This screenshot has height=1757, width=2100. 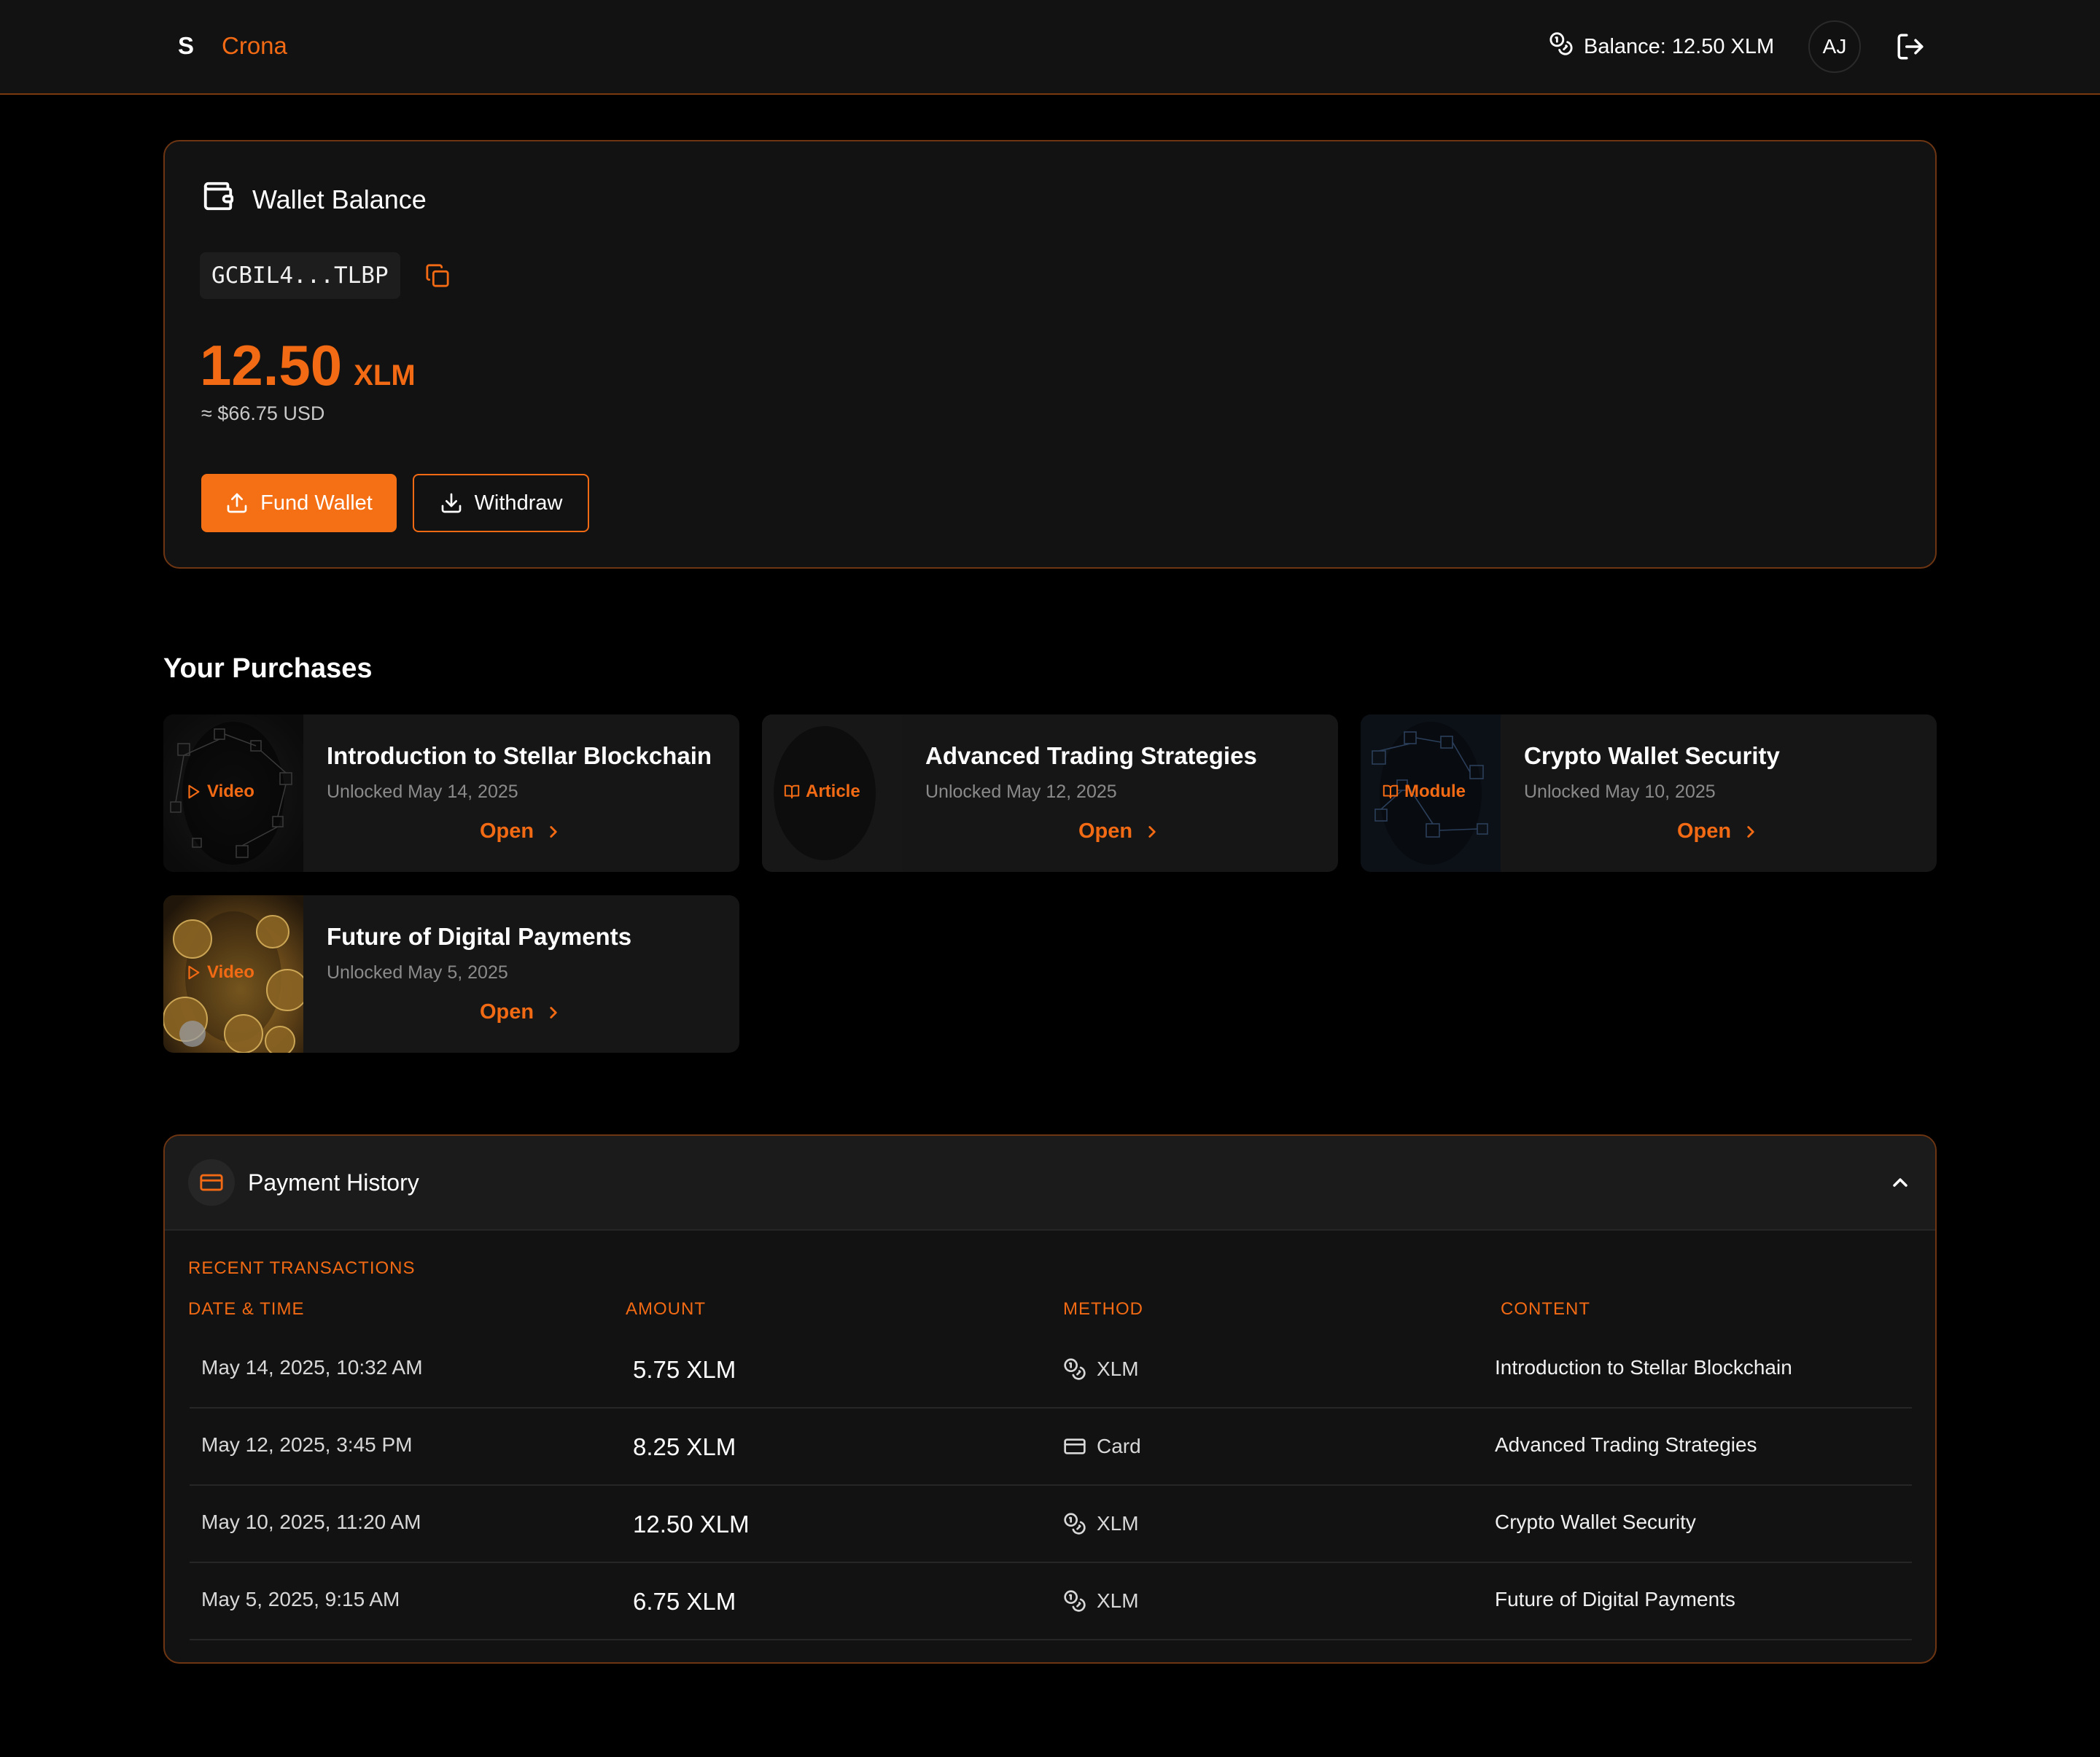 What do you see at coordinates (1103, 1309) in the screenshot?
I see `column-header-method: METHOD` at bounding box center [1103, 1309].